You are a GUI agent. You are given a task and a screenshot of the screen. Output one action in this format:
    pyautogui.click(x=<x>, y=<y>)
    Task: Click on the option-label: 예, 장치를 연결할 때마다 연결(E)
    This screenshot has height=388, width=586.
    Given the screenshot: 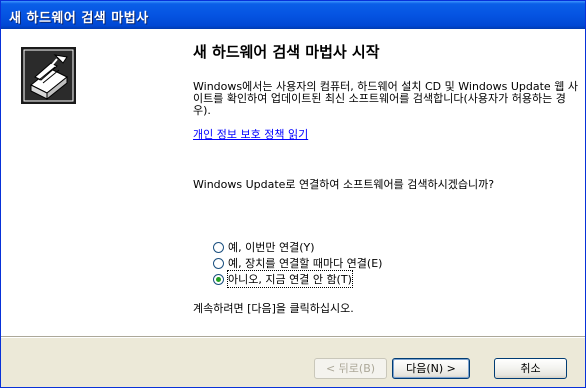 What is the action you would take?
    pyautogui.click(x=305, y=263)
    